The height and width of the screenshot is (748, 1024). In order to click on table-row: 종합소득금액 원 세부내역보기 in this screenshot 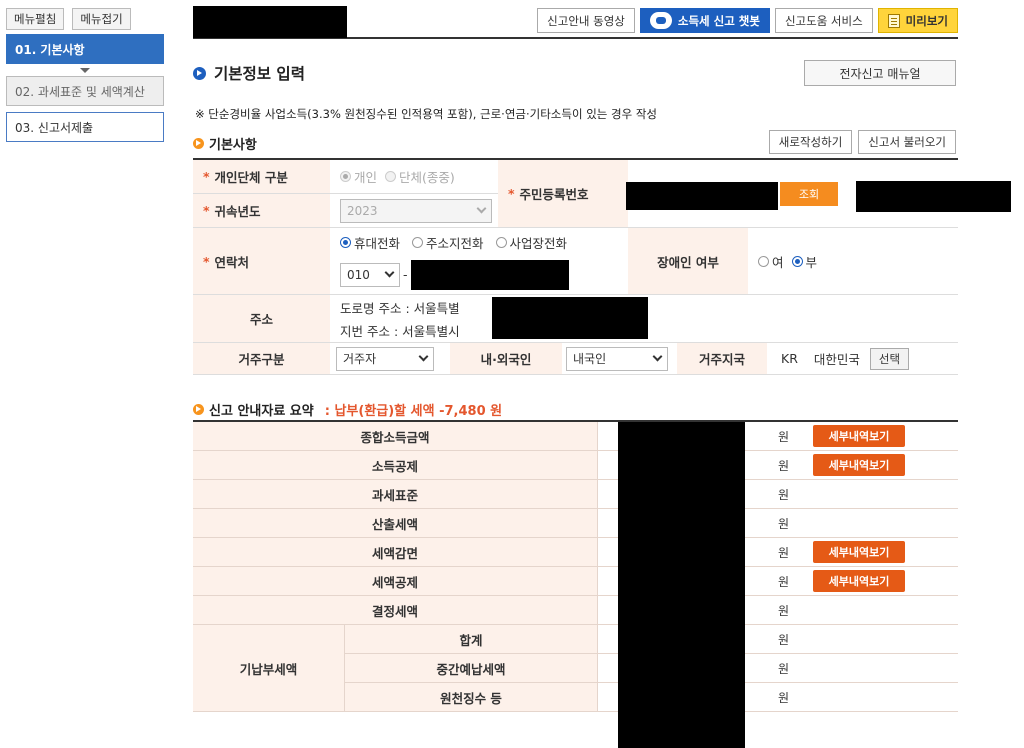, I will do `click(575, 436)`.